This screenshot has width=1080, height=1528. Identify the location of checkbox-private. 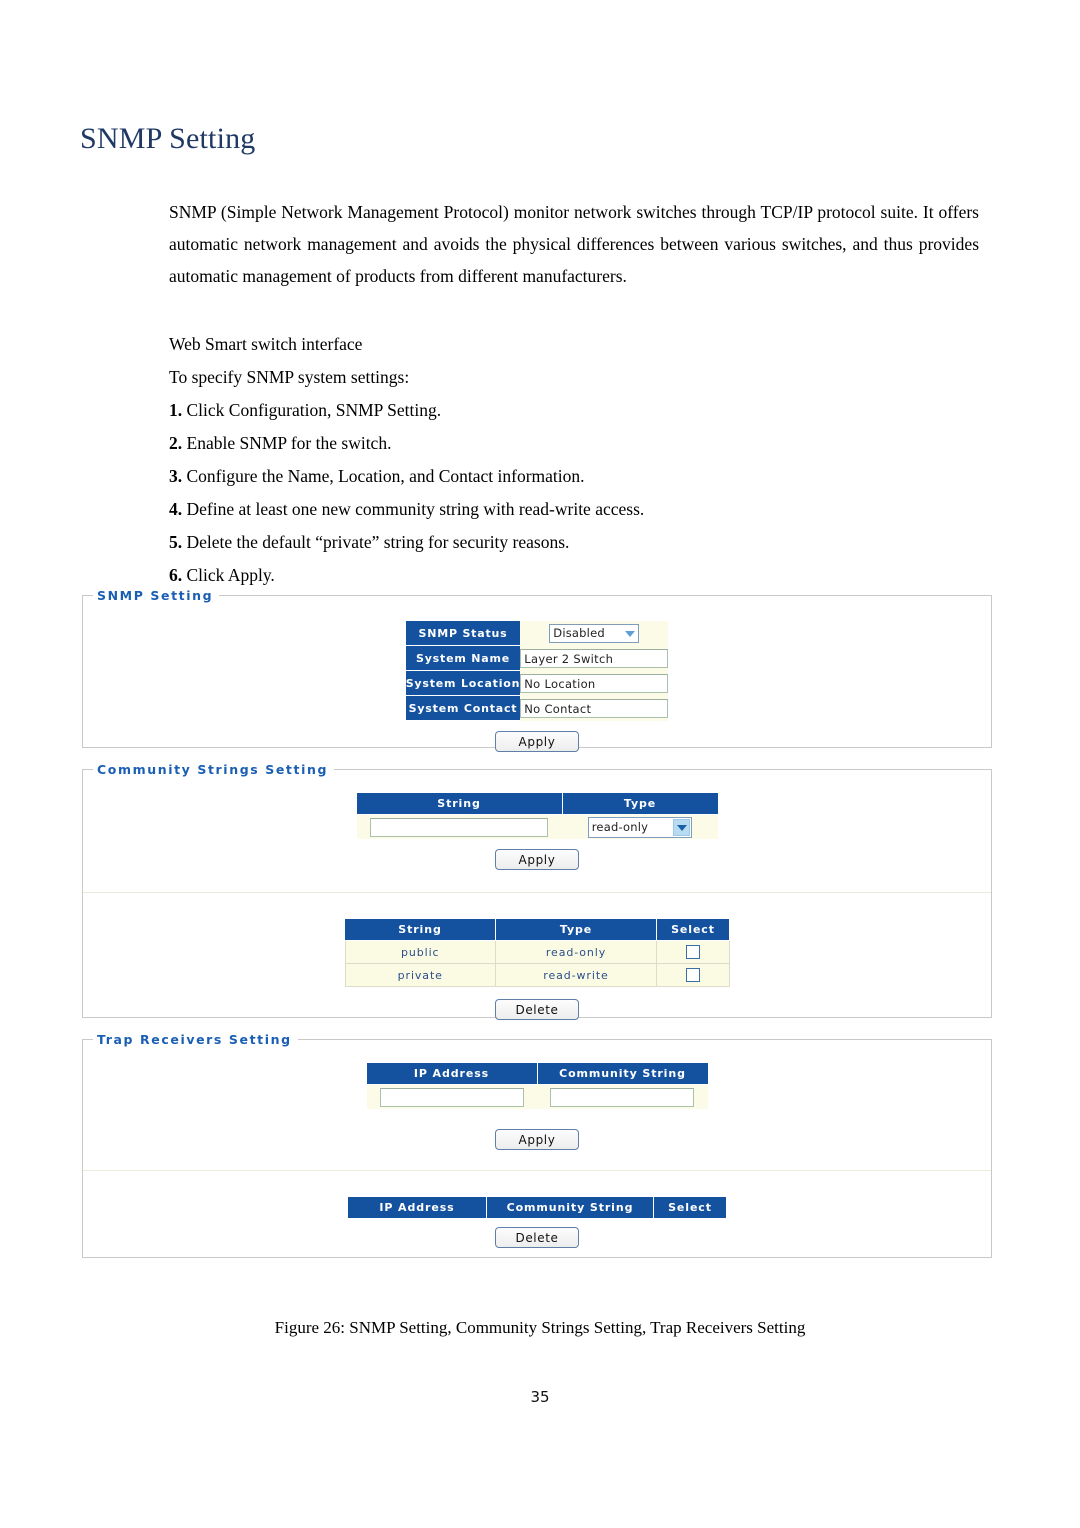
(692, 975).